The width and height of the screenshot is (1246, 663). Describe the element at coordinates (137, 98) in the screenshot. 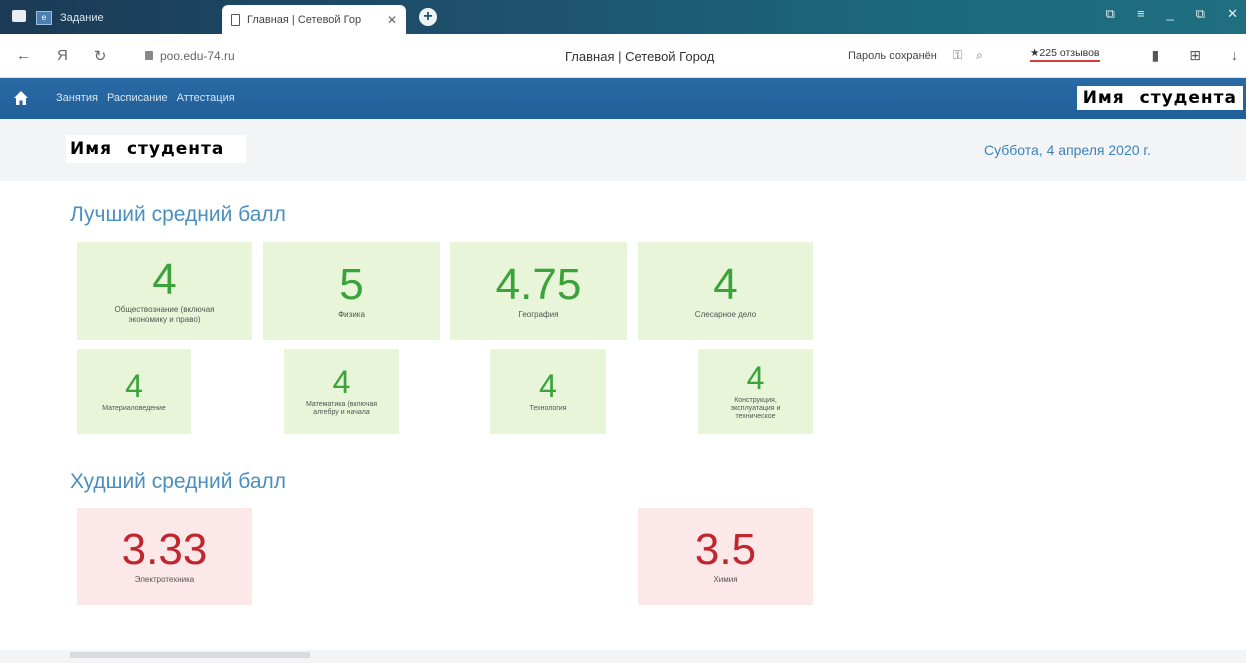

I see `nav-link-raspisanie: Расписание` at that location.